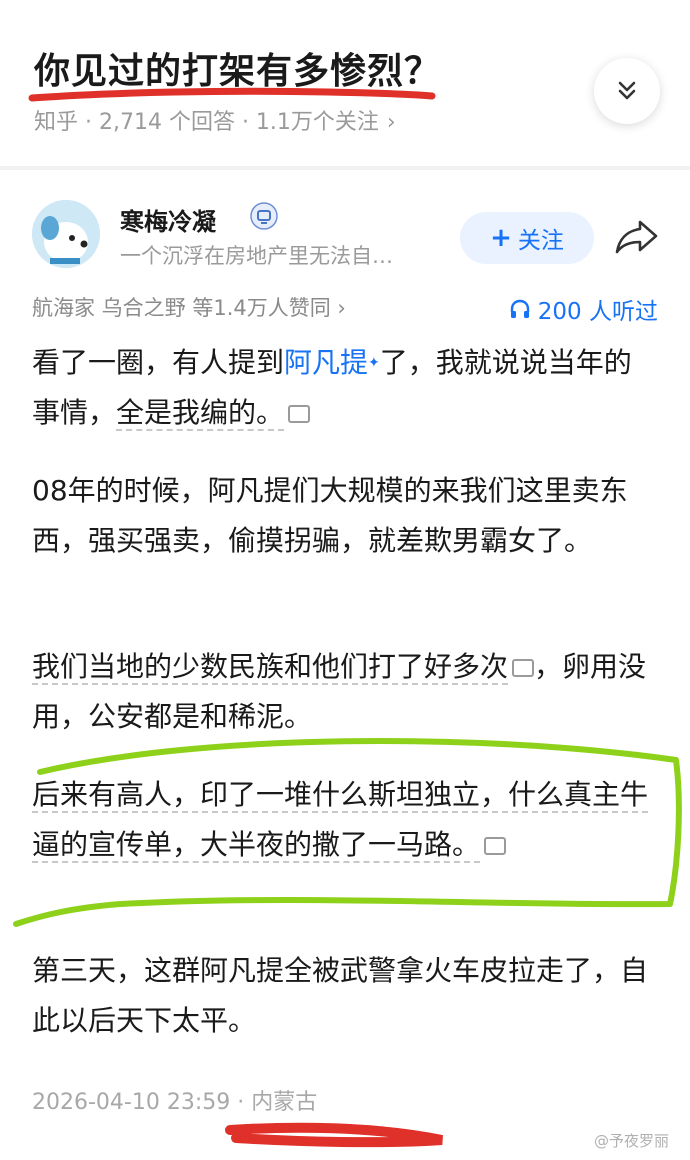 The width and height of the screenshot is (690, 1160). Describe the element at coordinates (332, 388) in the screenshot. I see `answer-paragraph-1: 看了一圈，有人提到阿凡提✦了，我就说说当年的事情，全是我编的。` at that location.